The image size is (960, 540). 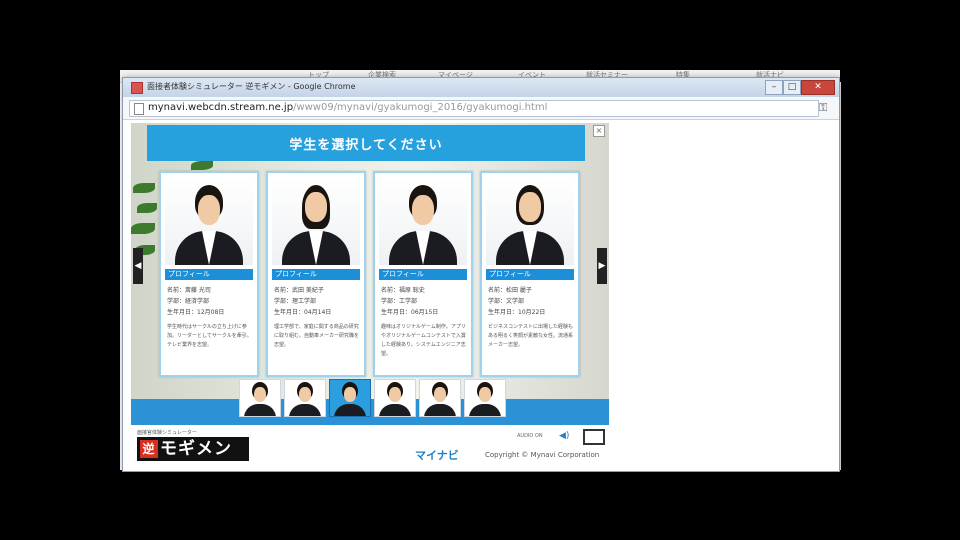 I want to click on gyakumogimen-logo: 面接官体験シミュレーター 逆モギメン, so click(x=195, y=446).